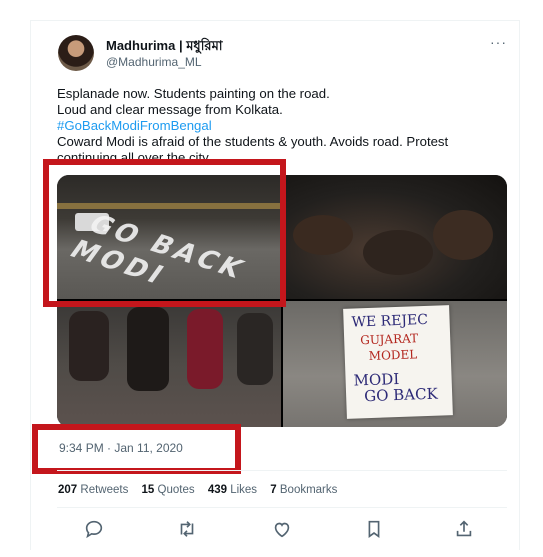  Describe the element at coordinates (169, 364) in the screenshot. I see `photo-street-crowd` at that location.